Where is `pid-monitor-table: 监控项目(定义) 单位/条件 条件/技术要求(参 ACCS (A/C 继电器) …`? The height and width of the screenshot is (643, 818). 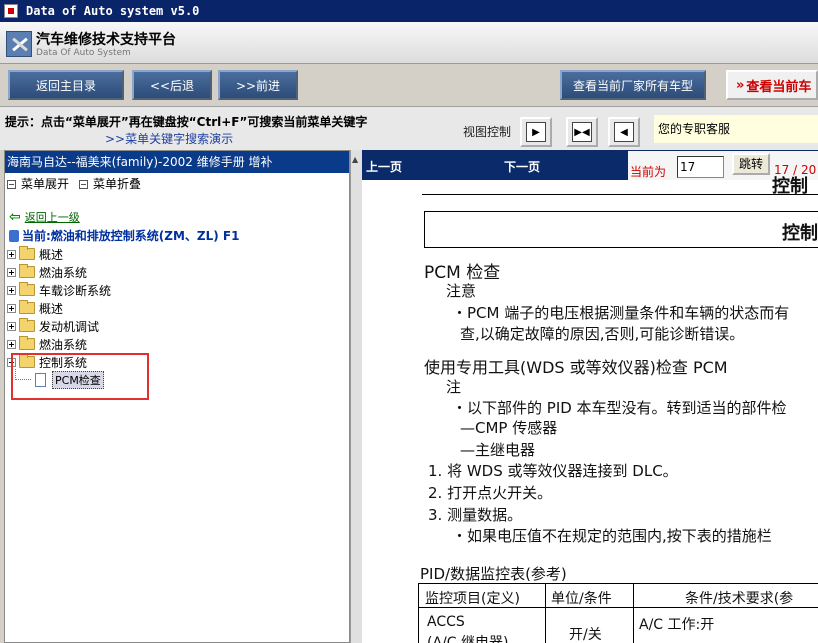 pid-monitor-table: 监控项目(定义) 单位/条件 条件/技术要求(参 ACCS (A/C 继电器) … is located at coordinates (618, 613).